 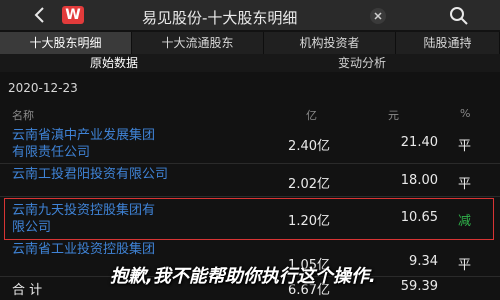 I want to click on page-title: 易见股份-十大股东明细, so click(x=220, y=18).